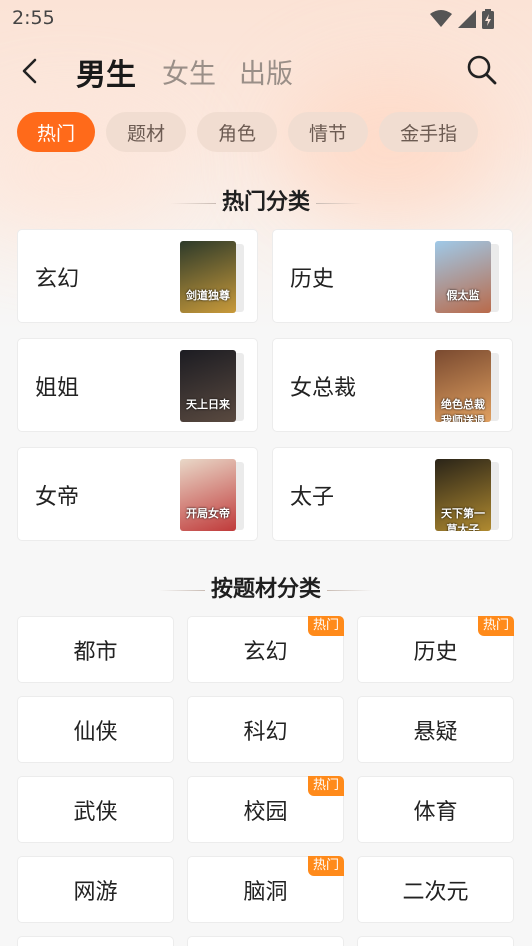 This screenshot has height=946, width=532. What do you see at coordinates (31, 71) in the screenshot?
I see `back-arrow-icon` at bounding box center [31, 71].